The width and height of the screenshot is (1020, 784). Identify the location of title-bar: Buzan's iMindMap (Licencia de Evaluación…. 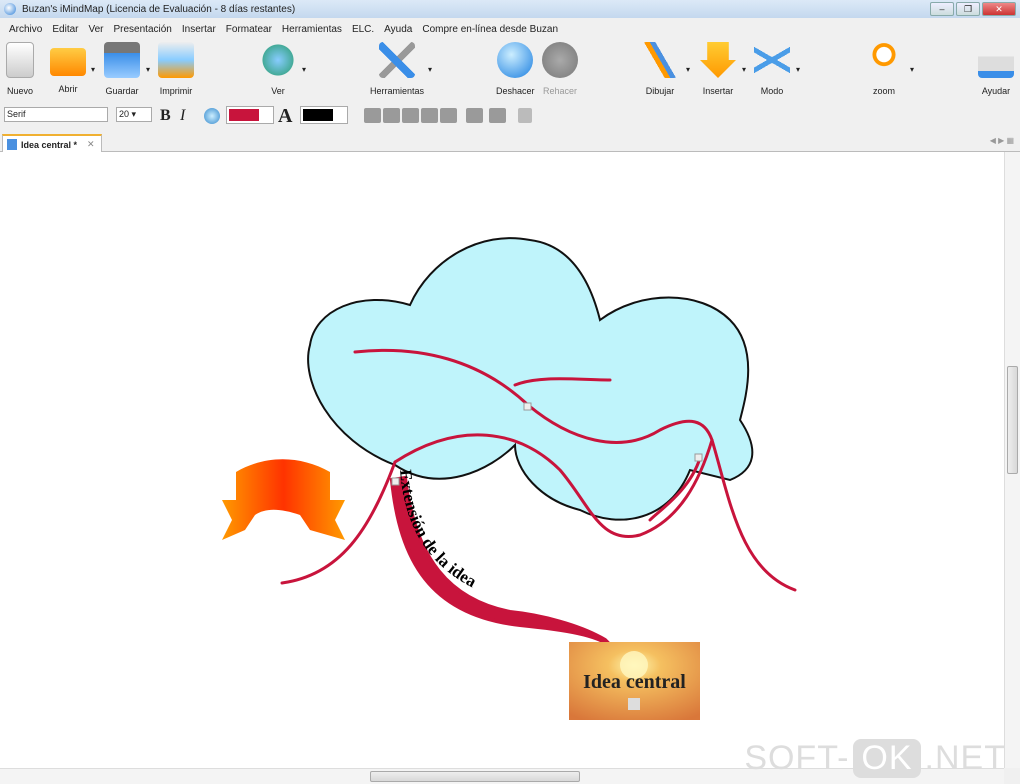
(510, 9).